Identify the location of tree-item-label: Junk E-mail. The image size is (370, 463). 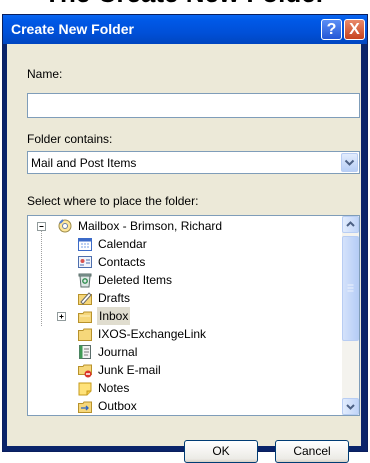
(129, 370).